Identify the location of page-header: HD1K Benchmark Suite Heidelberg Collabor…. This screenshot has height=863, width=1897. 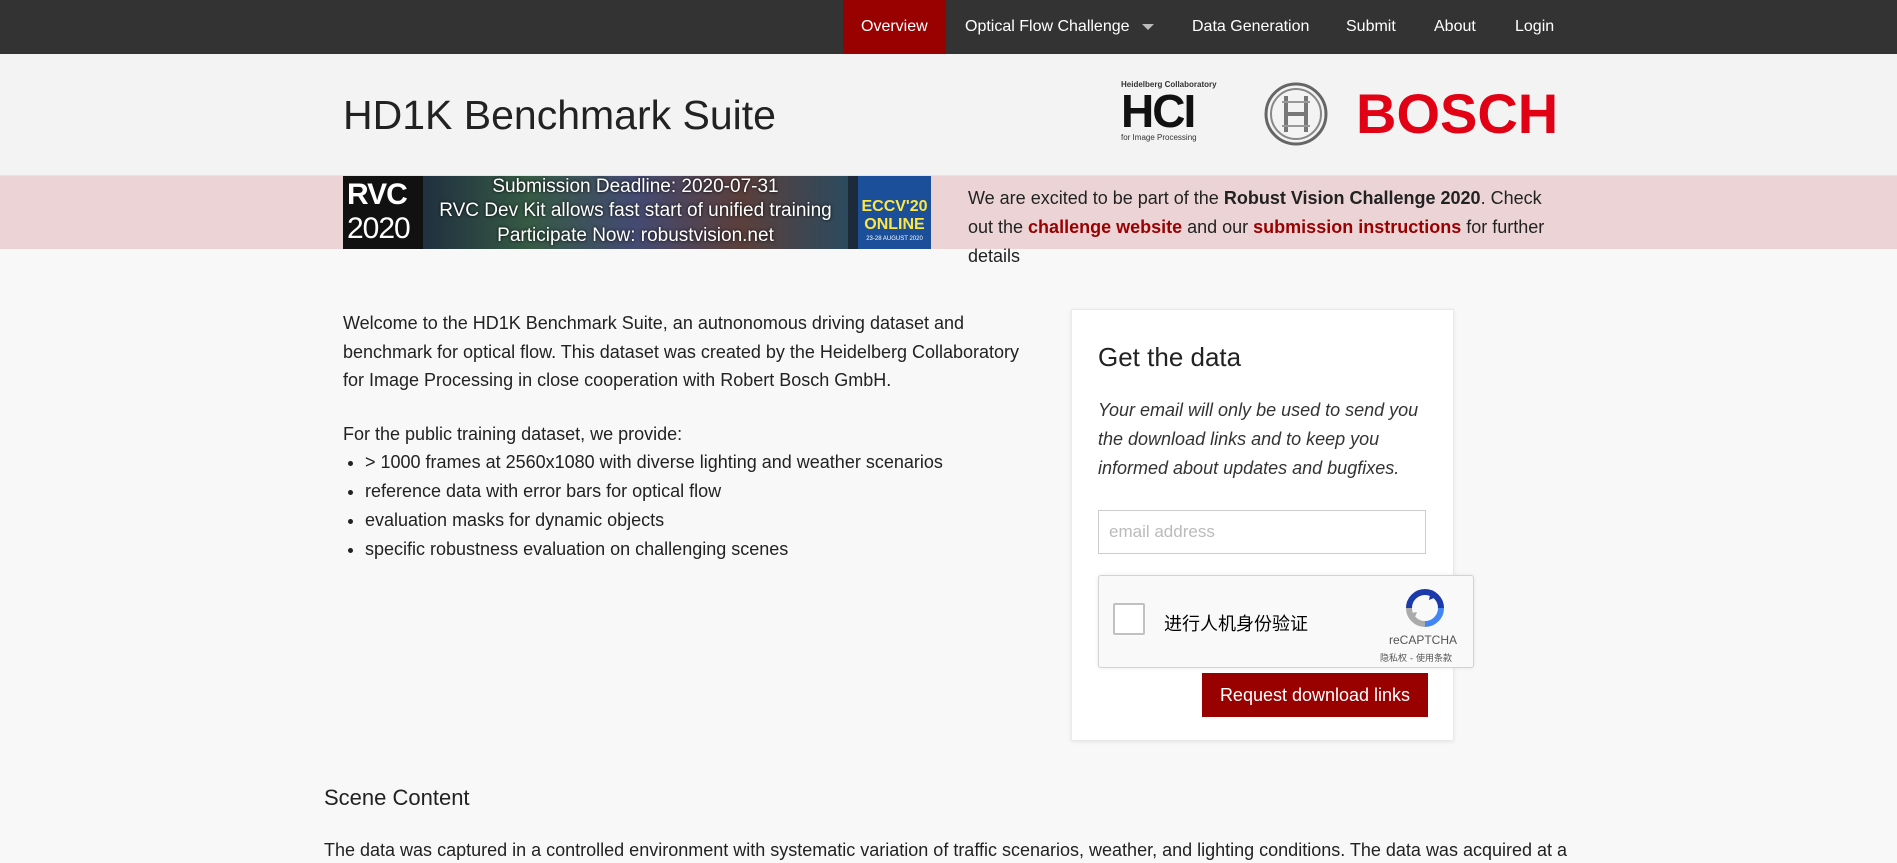
(948, 115).